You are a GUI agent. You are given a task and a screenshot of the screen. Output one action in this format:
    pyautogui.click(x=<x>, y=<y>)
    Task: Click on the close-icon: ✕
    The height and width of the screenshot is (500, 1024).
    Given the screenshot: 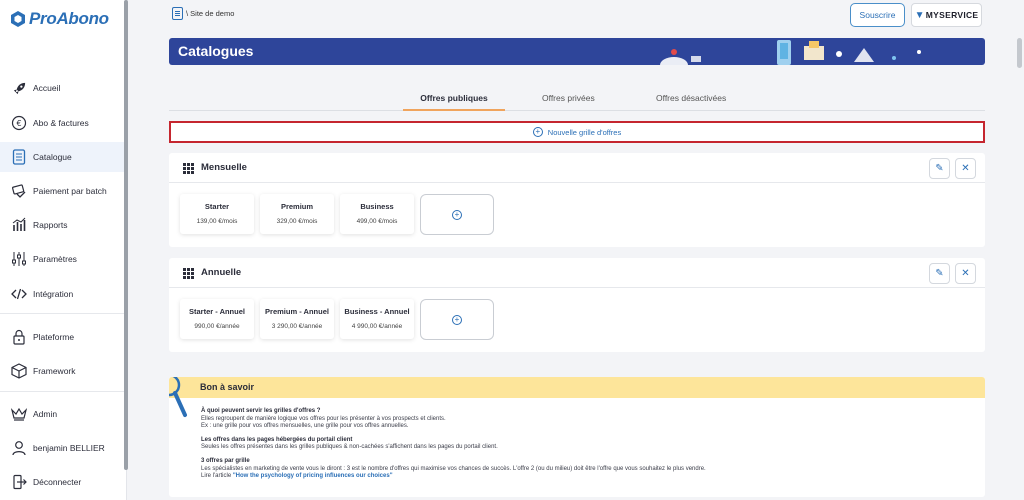 What is the action you would take?
    pyautogui.click(x=965, y=273)
    